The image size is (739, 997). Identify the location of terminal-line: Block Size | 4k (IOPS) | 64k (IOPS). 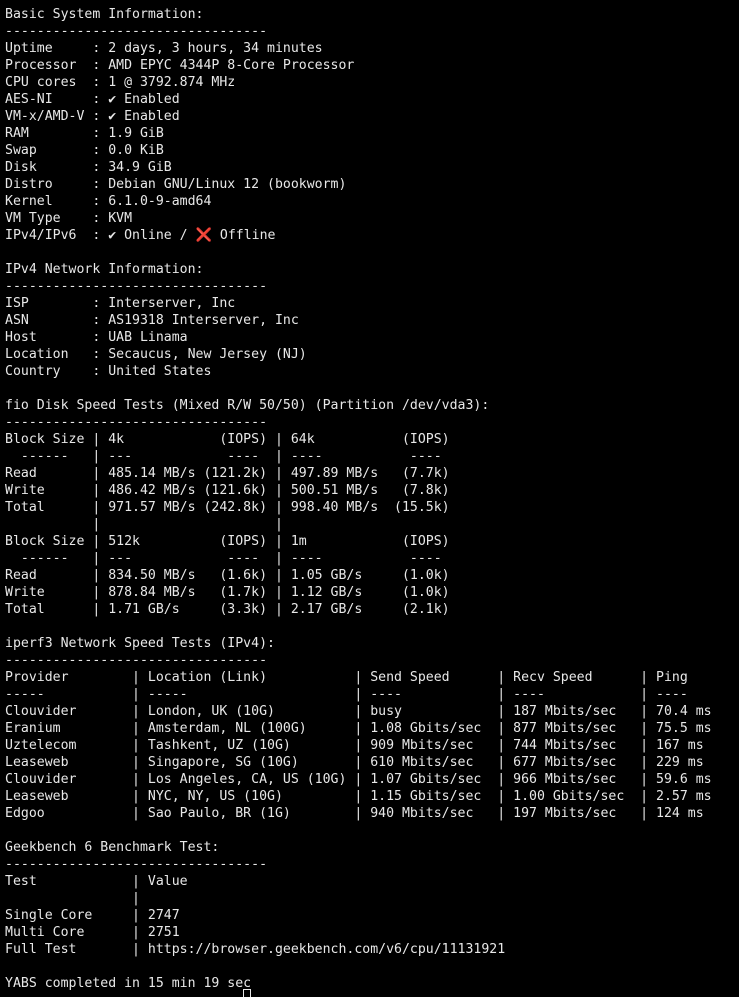
(227, 439).